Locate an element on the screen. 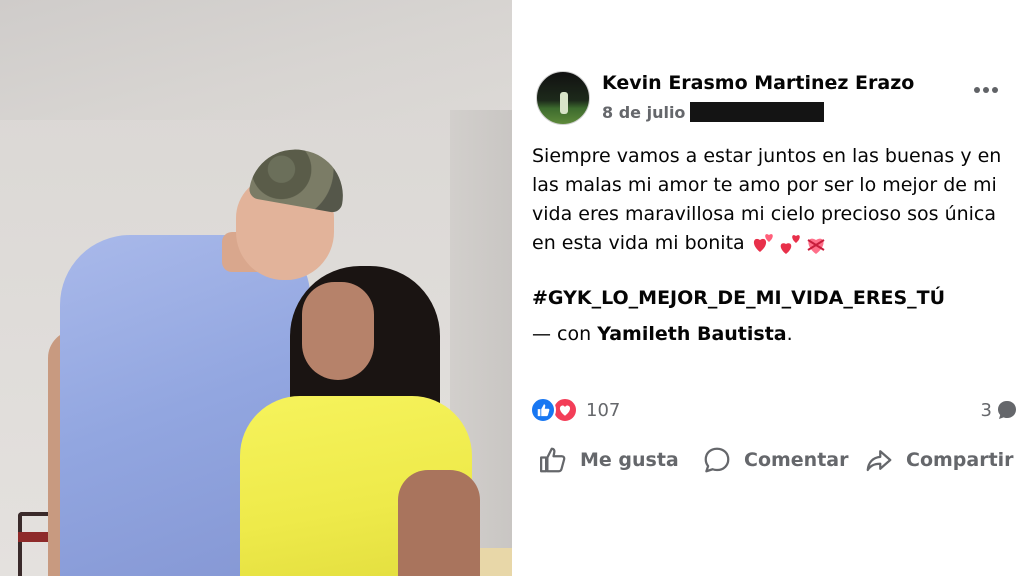 Image resolution: width=1024 pixels, height=576 pixels. avatar-figure is located at coordinates (564, 103).